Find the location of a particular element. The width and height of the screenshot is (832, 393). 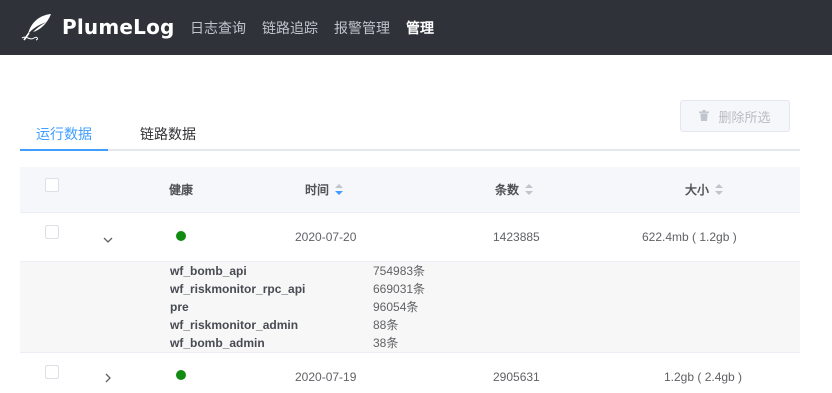

row-date: 2020-07-20 is located at coordinates (326, 237).